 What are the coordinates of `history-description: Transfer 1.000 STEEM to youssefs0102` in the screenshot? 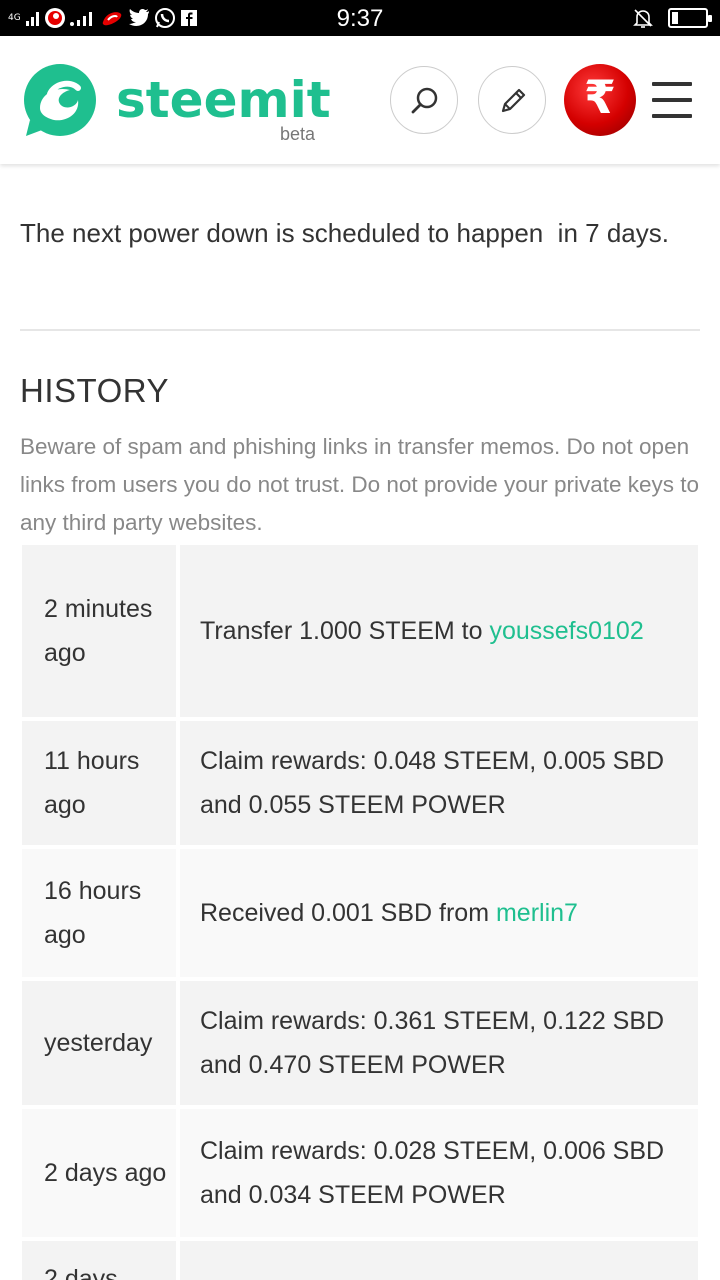 It's located at (439, 631).